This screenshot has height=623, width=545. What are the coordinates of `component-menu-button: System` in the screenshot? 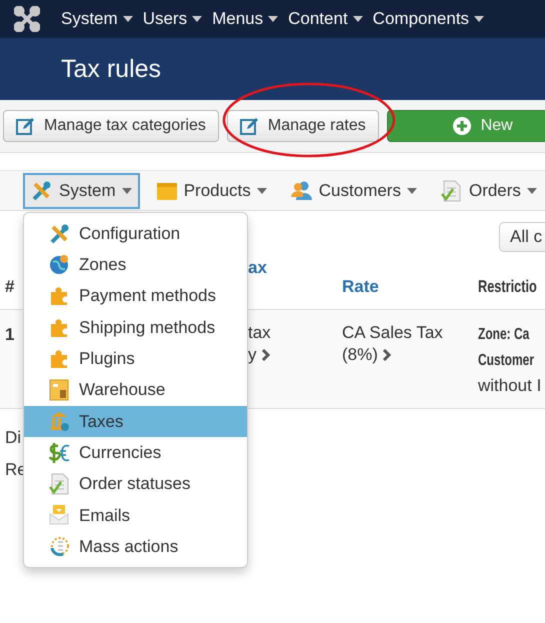 It's located at (81, 190).